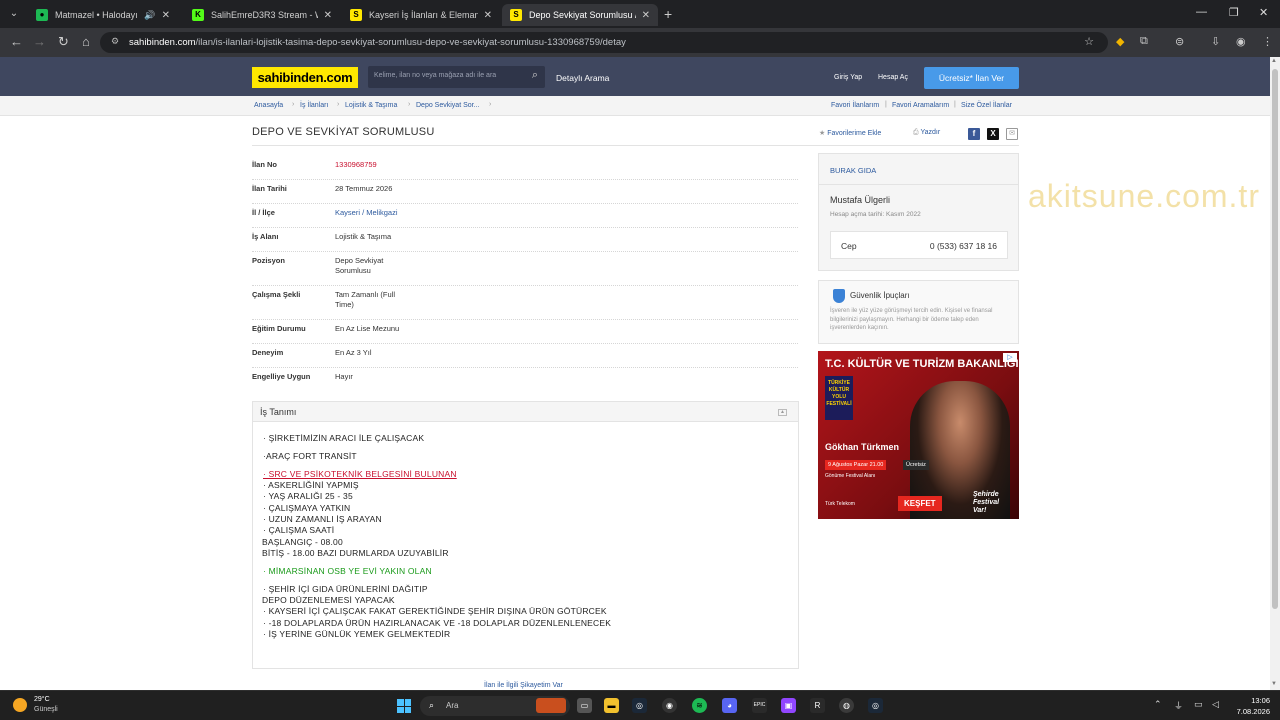  I want to click on steam-icon: ◎, so click(639, 705).